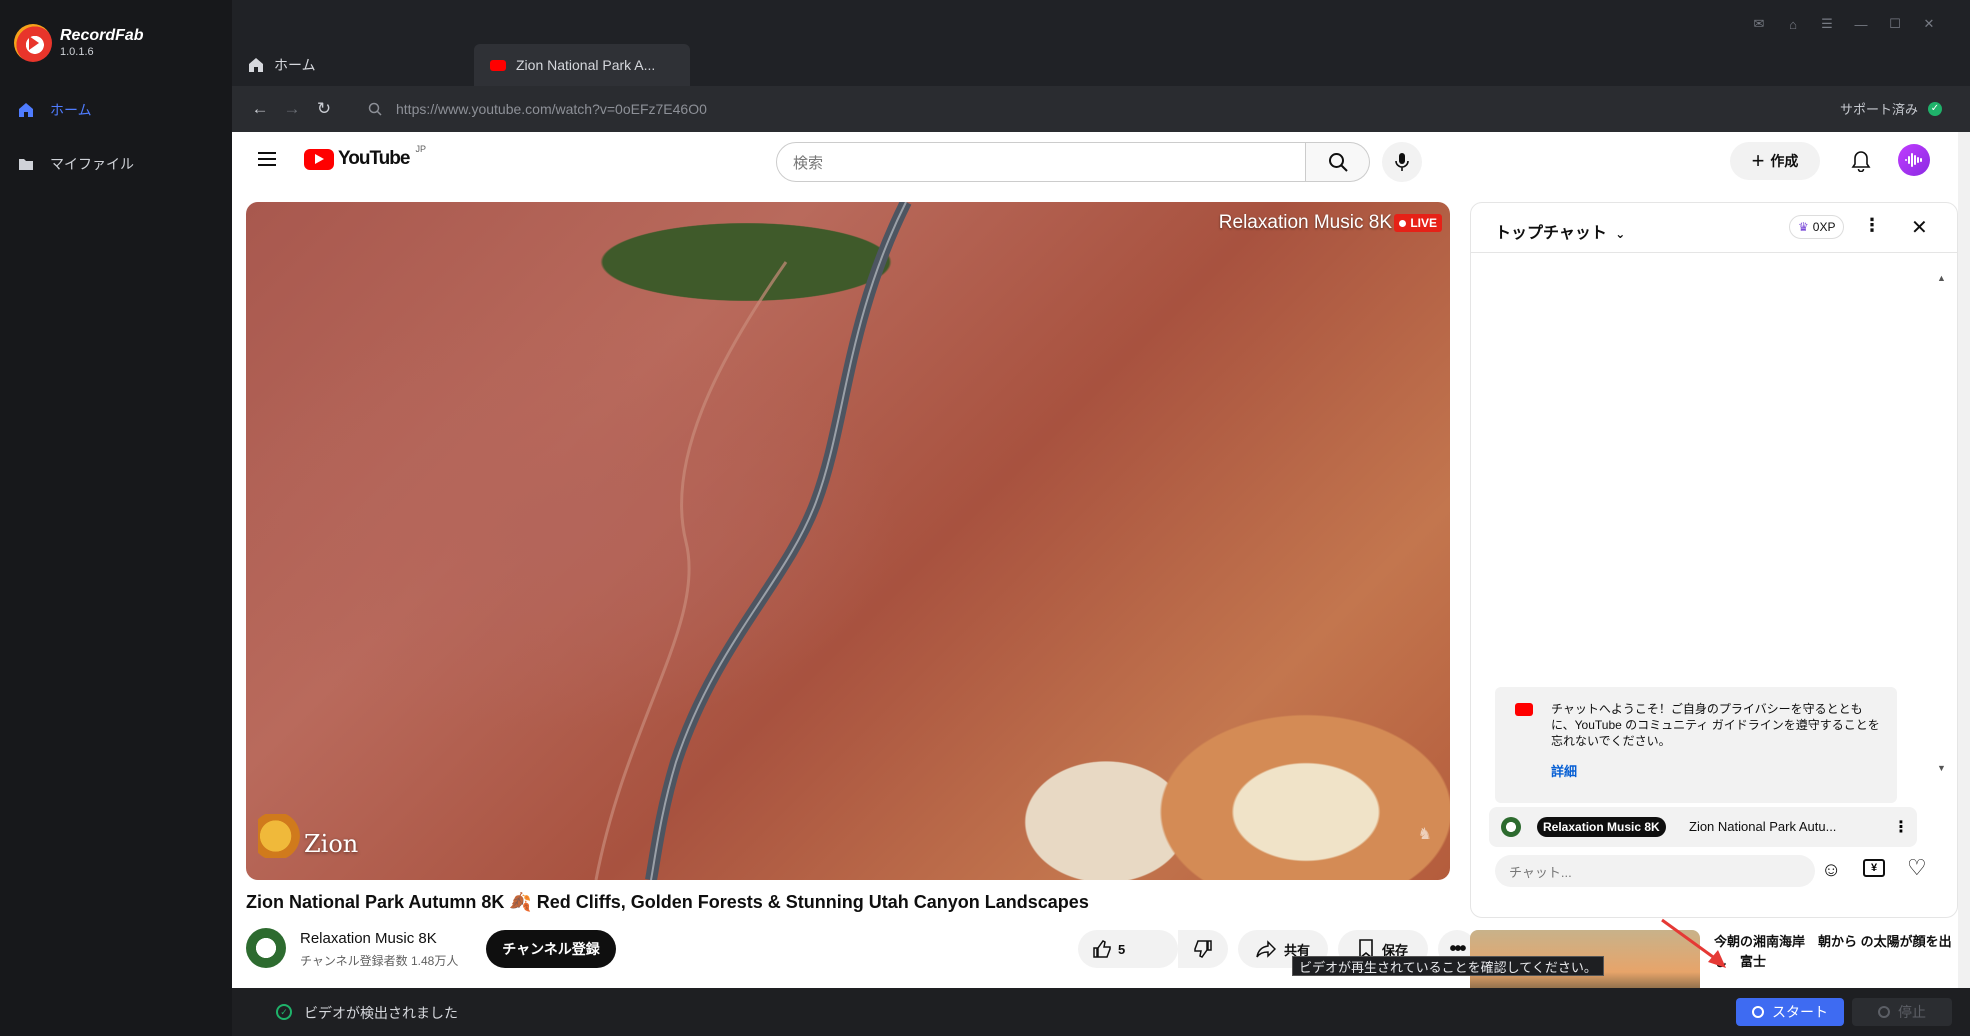 Image resolution: width=1970 pixels, height=1036 pixels. I want to click on start-button: スタート, so click(1790, 1012).